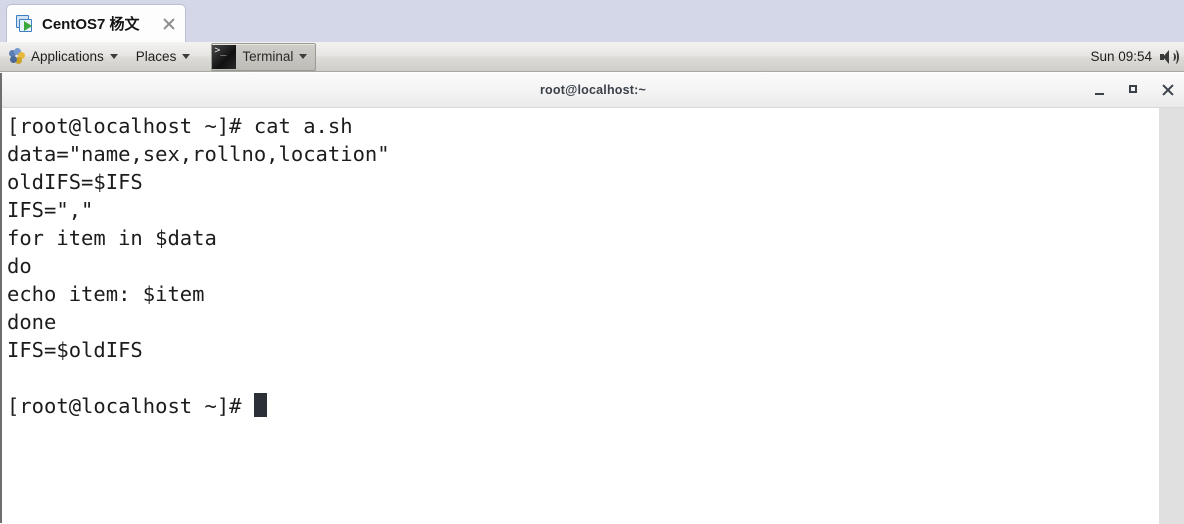 The height and width of the screenshot is (524, 1184). Describe the element at coordinates (592, 21) in the screenshot. I see `vm-client-tabstrip: CentOS7 杨文` at that location.